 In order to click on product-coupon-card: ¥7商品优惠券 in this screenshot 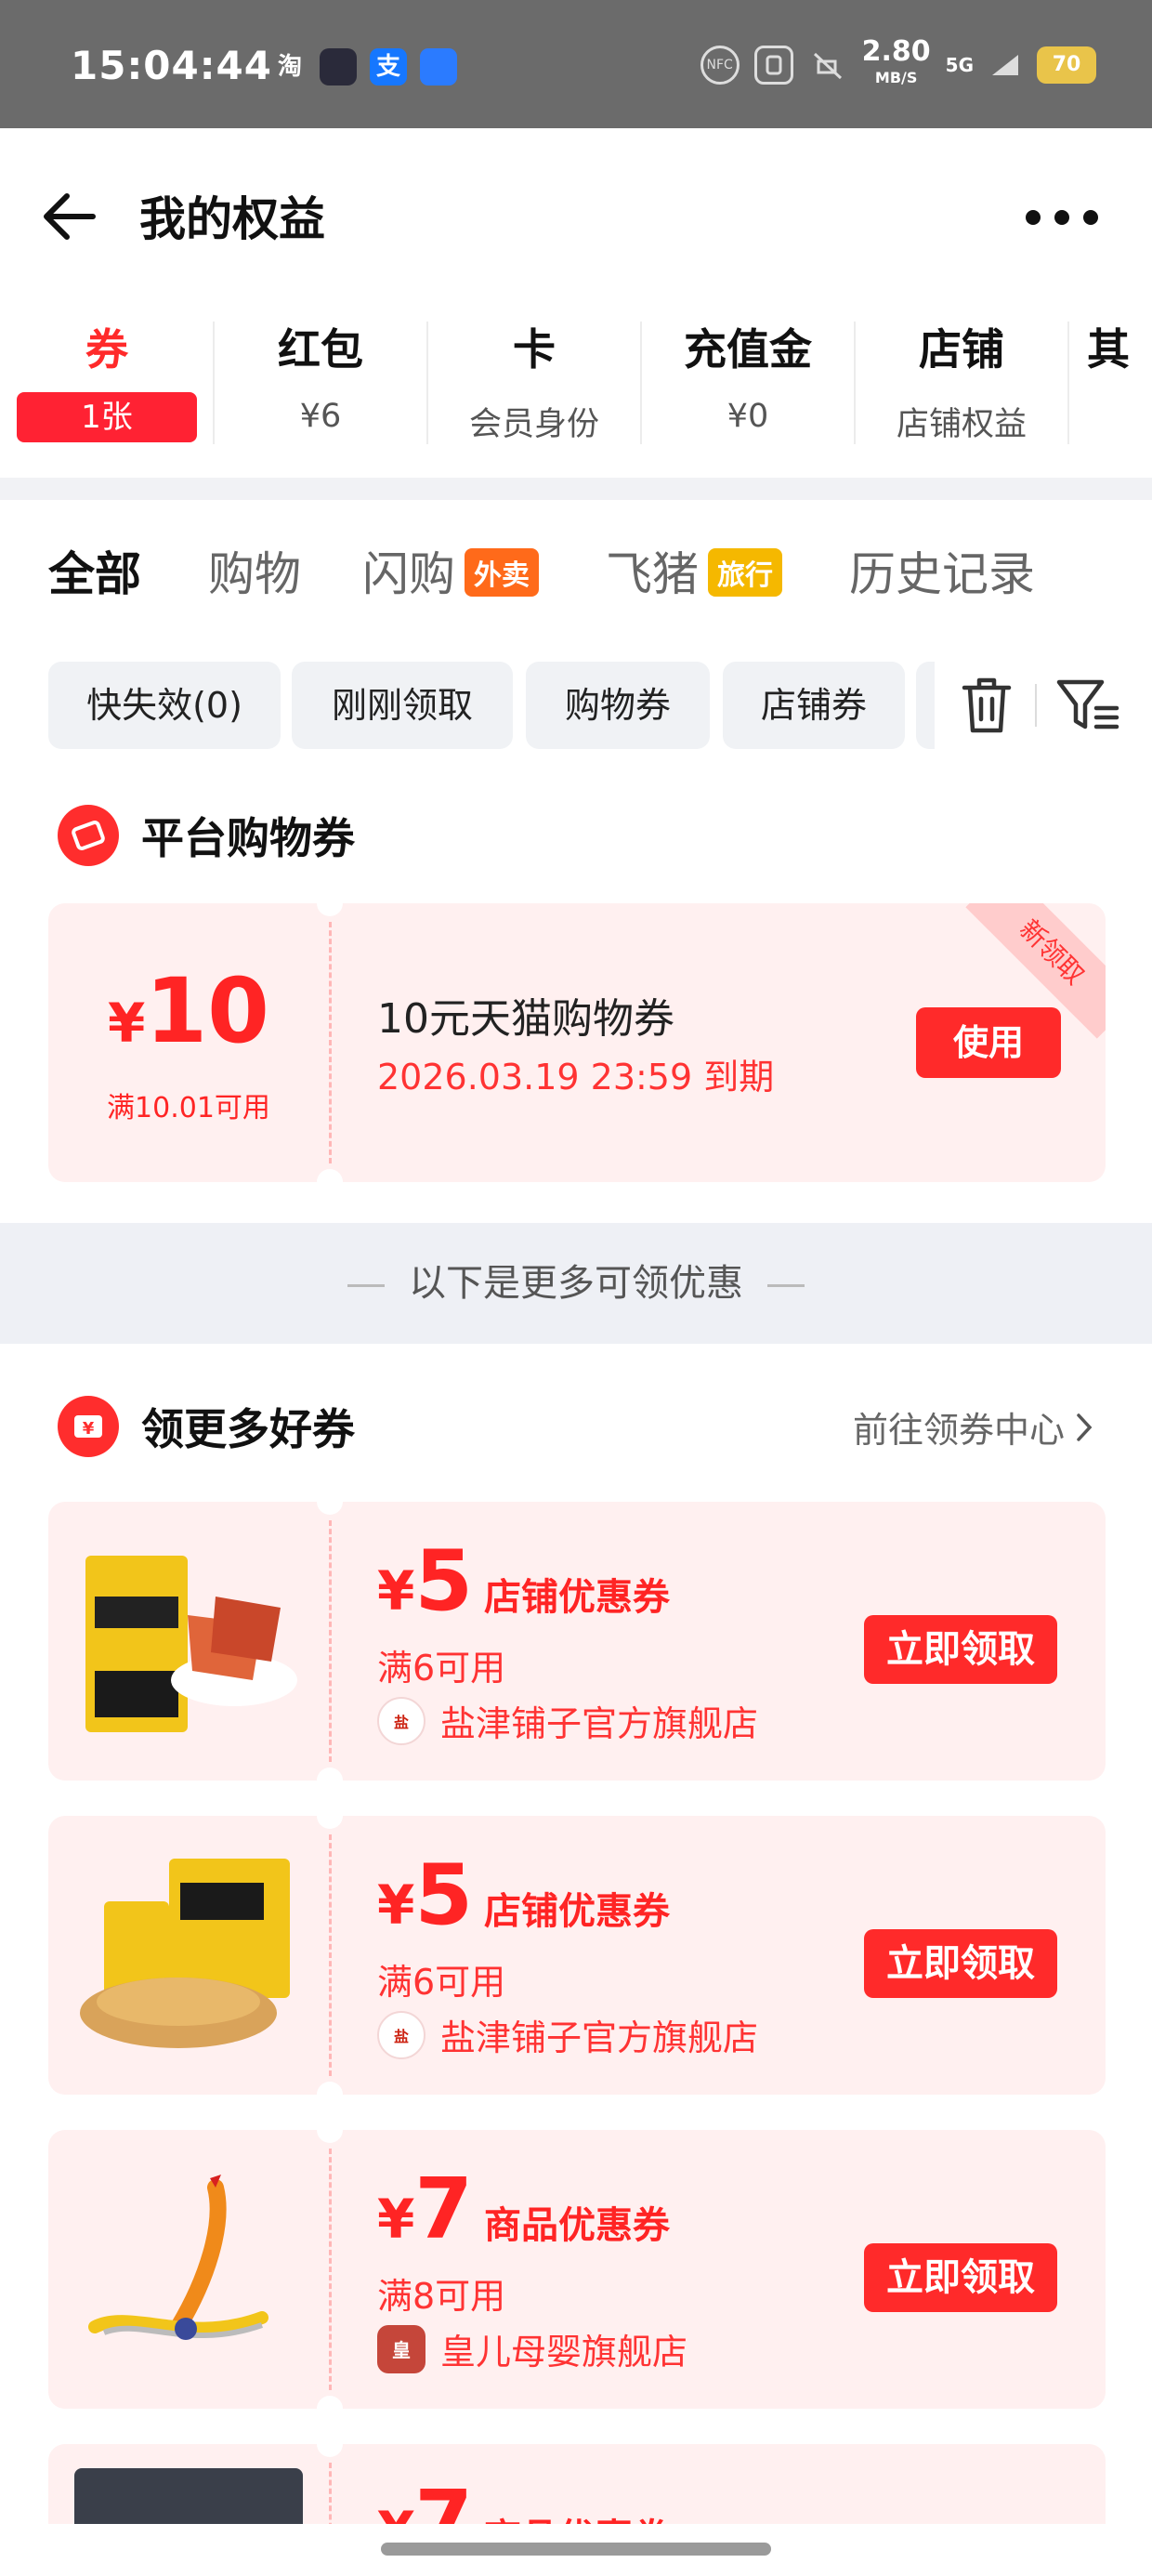, I will do `click(577, 2486)`.